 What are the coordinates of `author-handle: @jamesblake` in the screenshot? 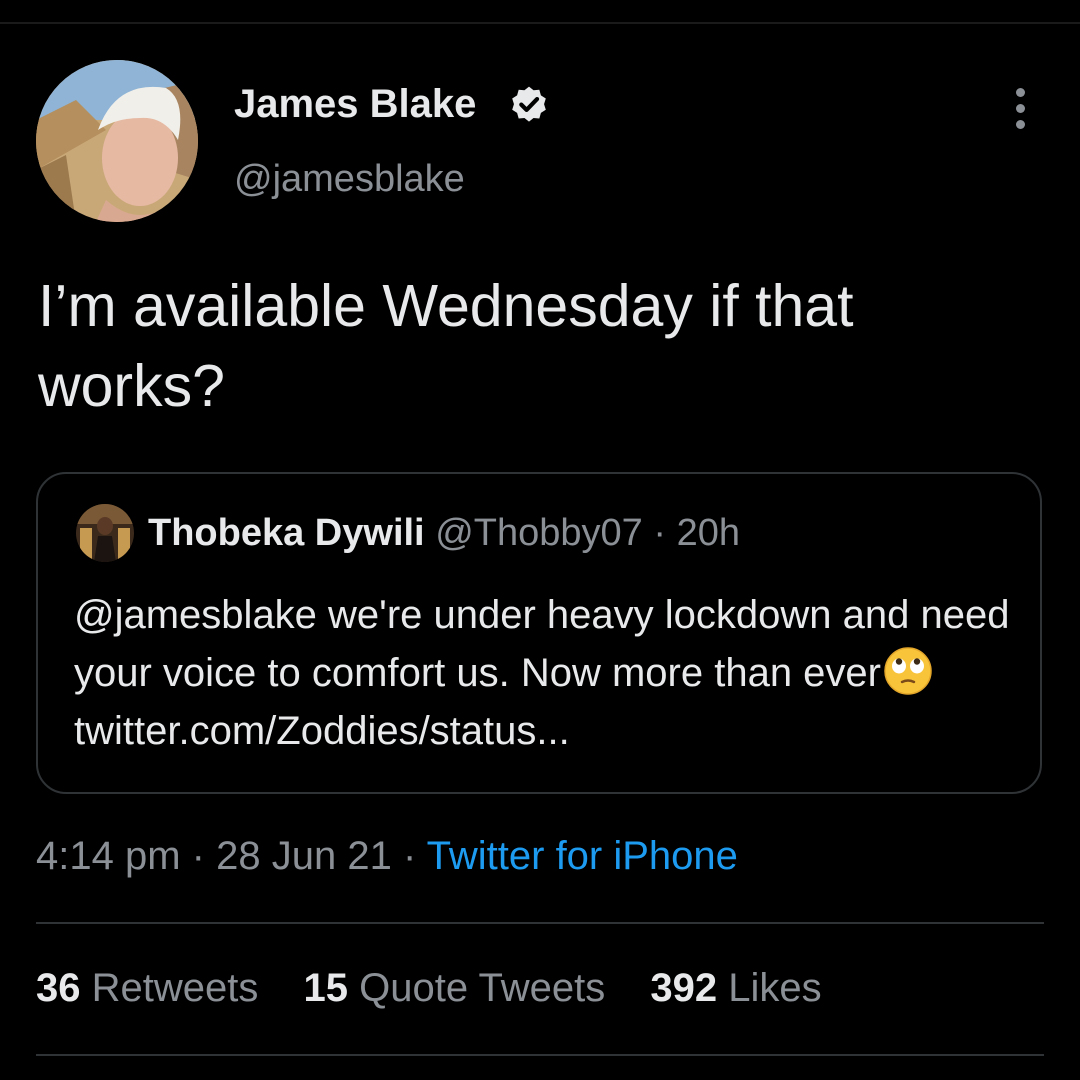 It's located at (349, 179).